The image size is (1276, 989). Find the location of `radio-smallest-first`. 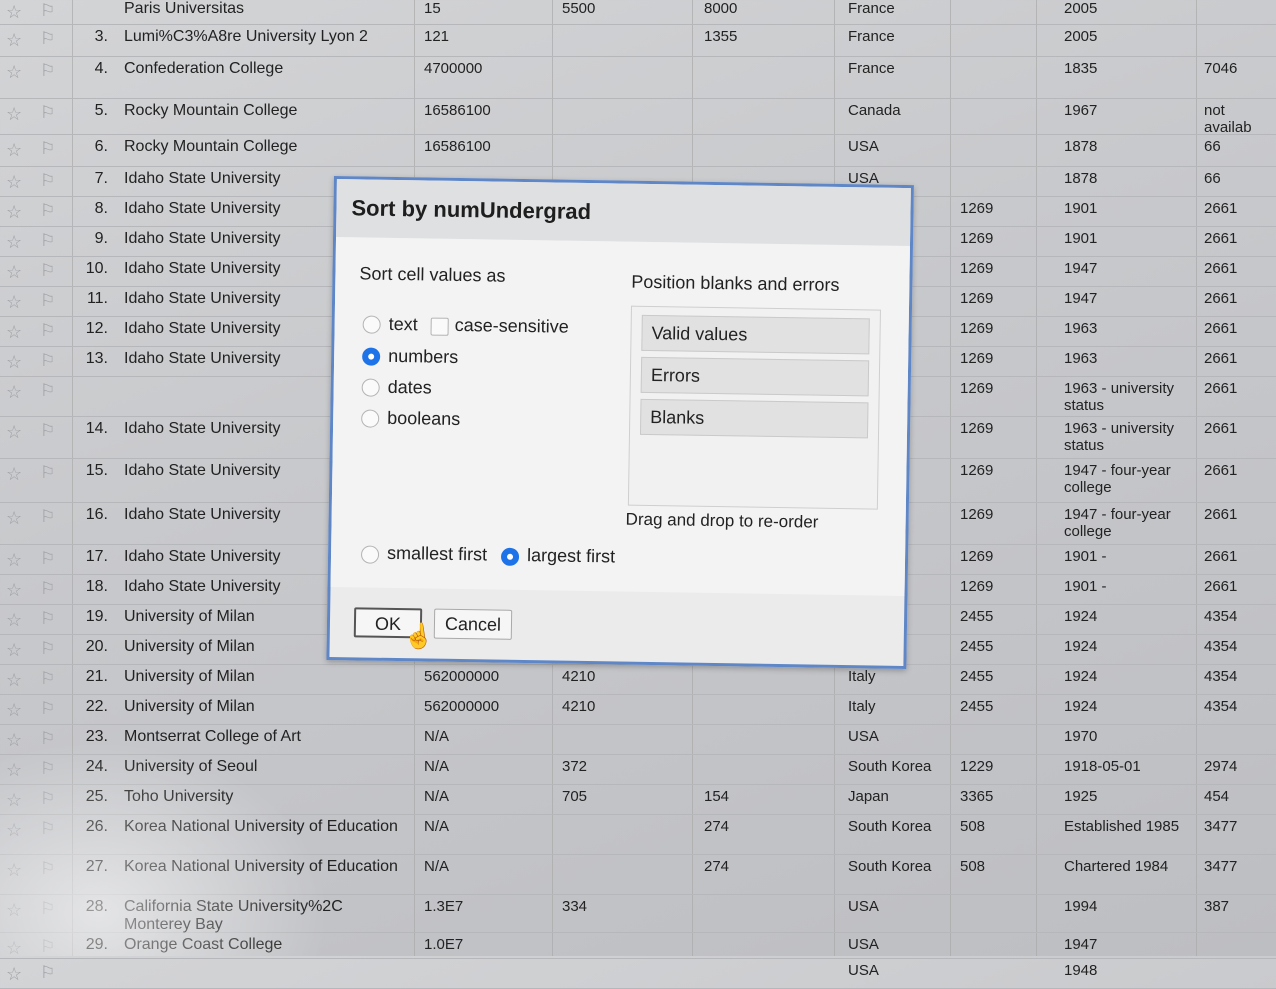

radio-smallest-first is located at coordinates (370, 554).